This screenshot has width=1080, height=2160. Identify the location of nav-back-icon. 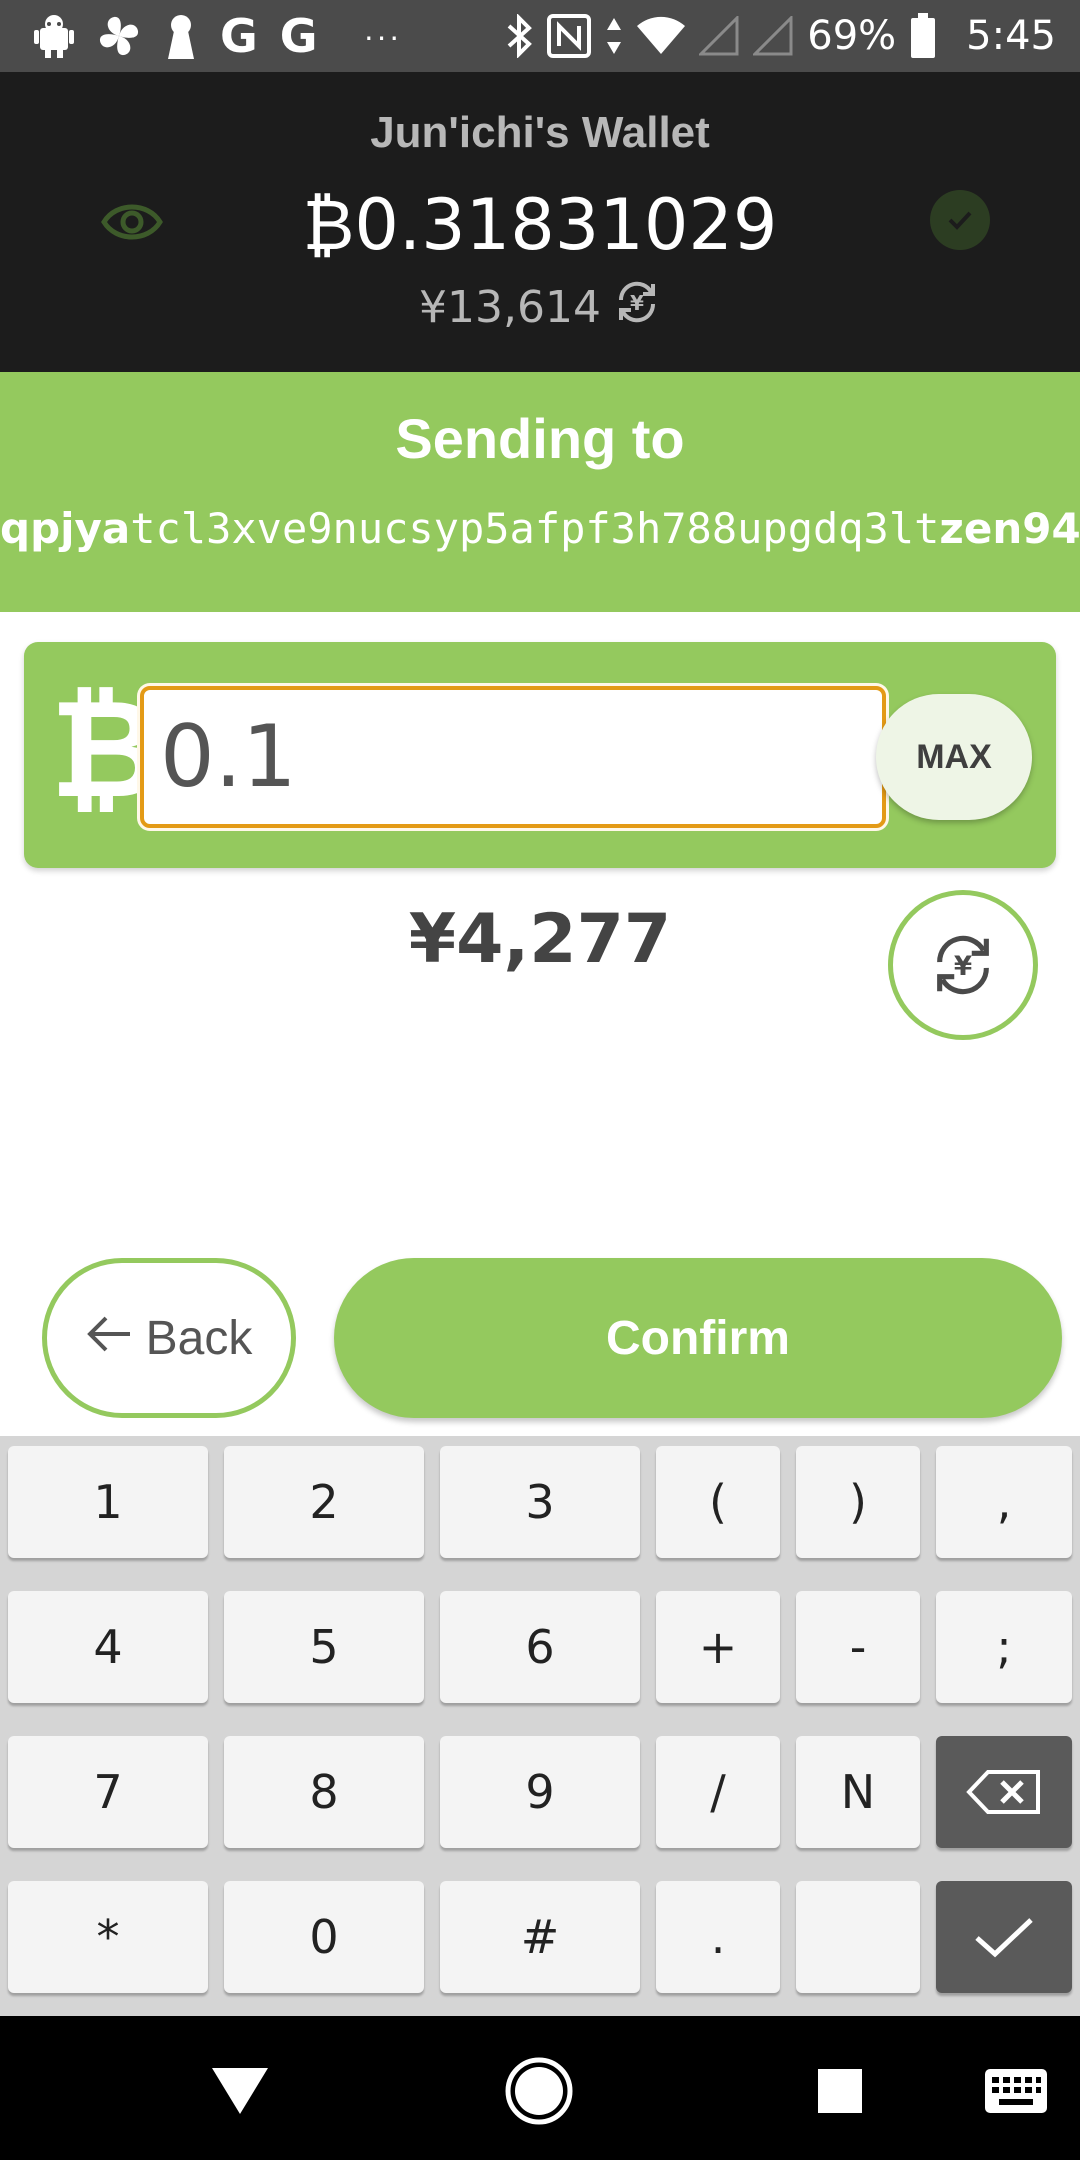
(240, 2091).